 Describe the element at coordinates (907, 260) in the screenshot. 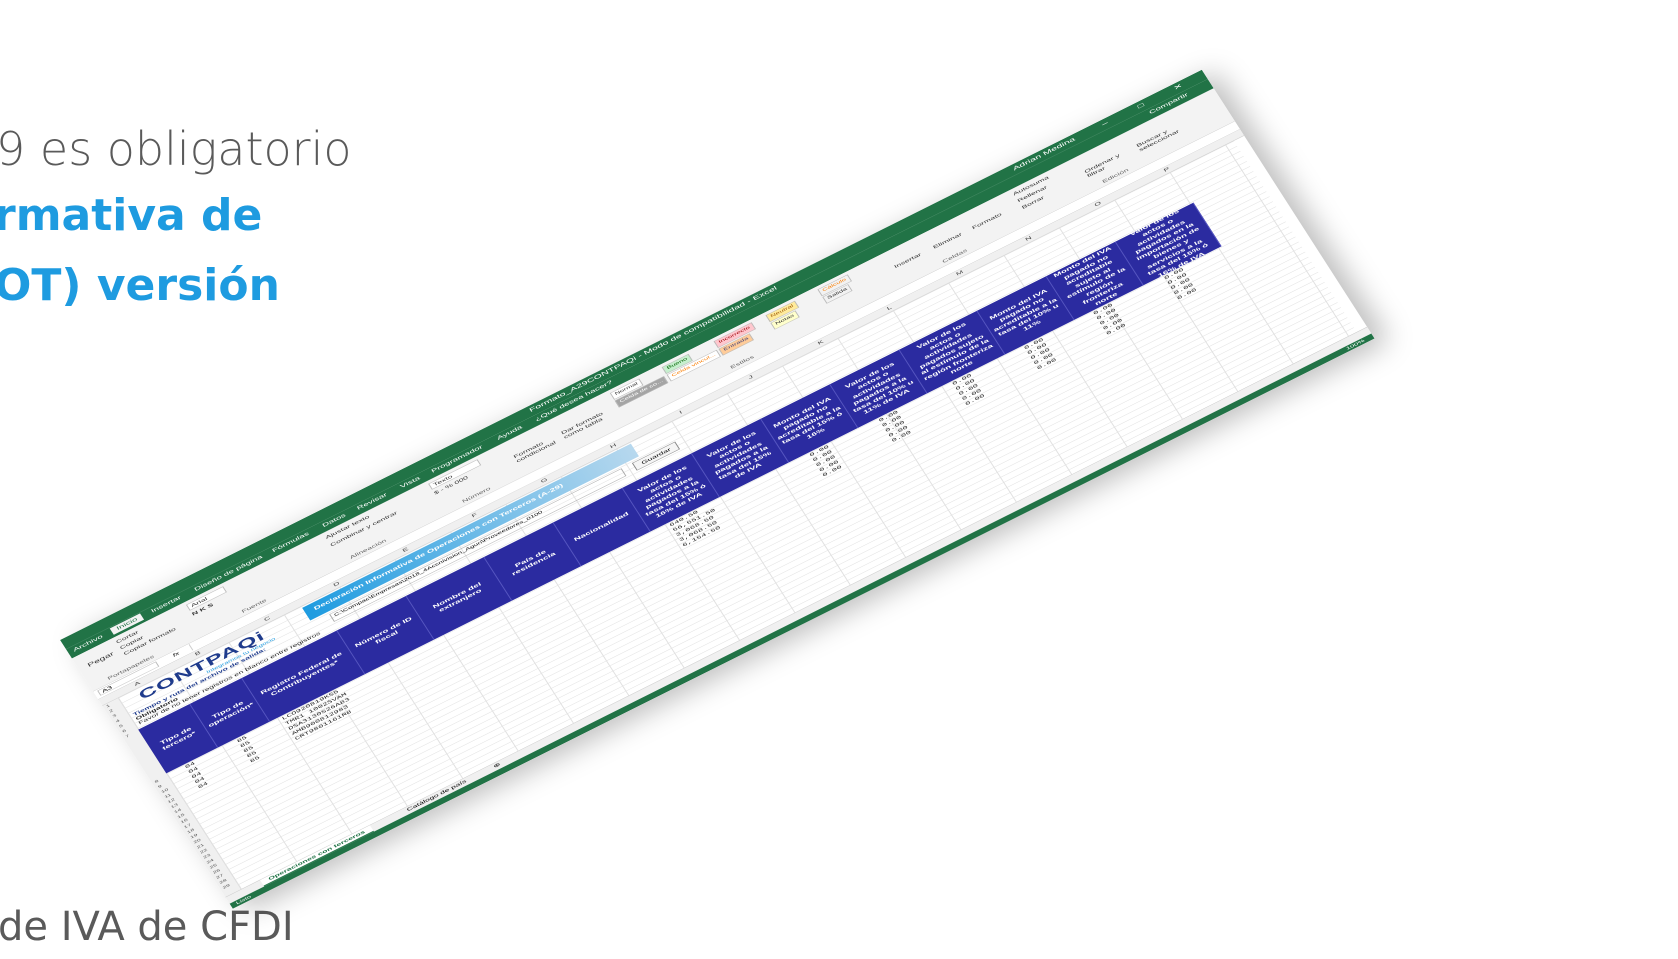

I see `insert-cells-button: Insertar` at that location.